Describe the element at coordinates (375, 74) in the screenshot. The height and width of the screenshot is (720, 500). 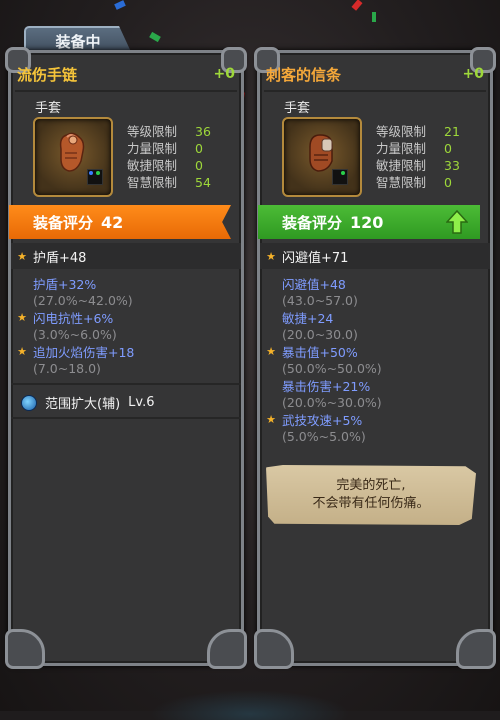
I see `item-title-row: 刺客的信条 +0` at that location.